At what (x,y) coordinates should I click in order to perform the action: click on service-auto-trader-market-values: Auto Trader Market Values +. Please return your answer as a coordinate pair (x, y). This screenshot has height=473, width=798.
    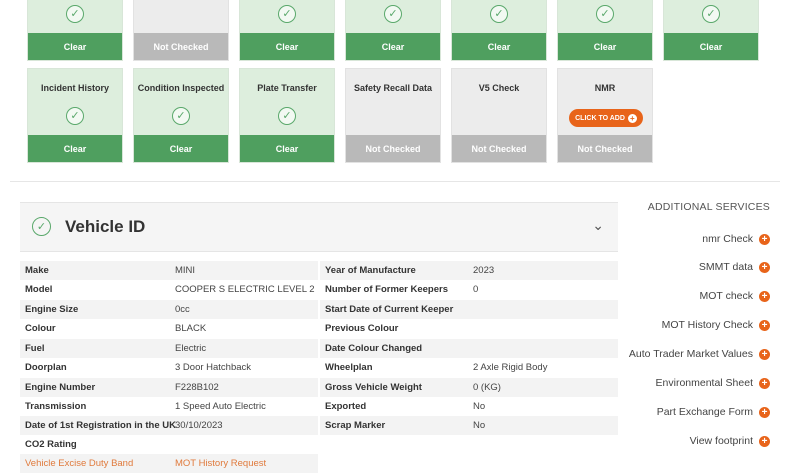
    Looking at the image, I should click on (699, 354).